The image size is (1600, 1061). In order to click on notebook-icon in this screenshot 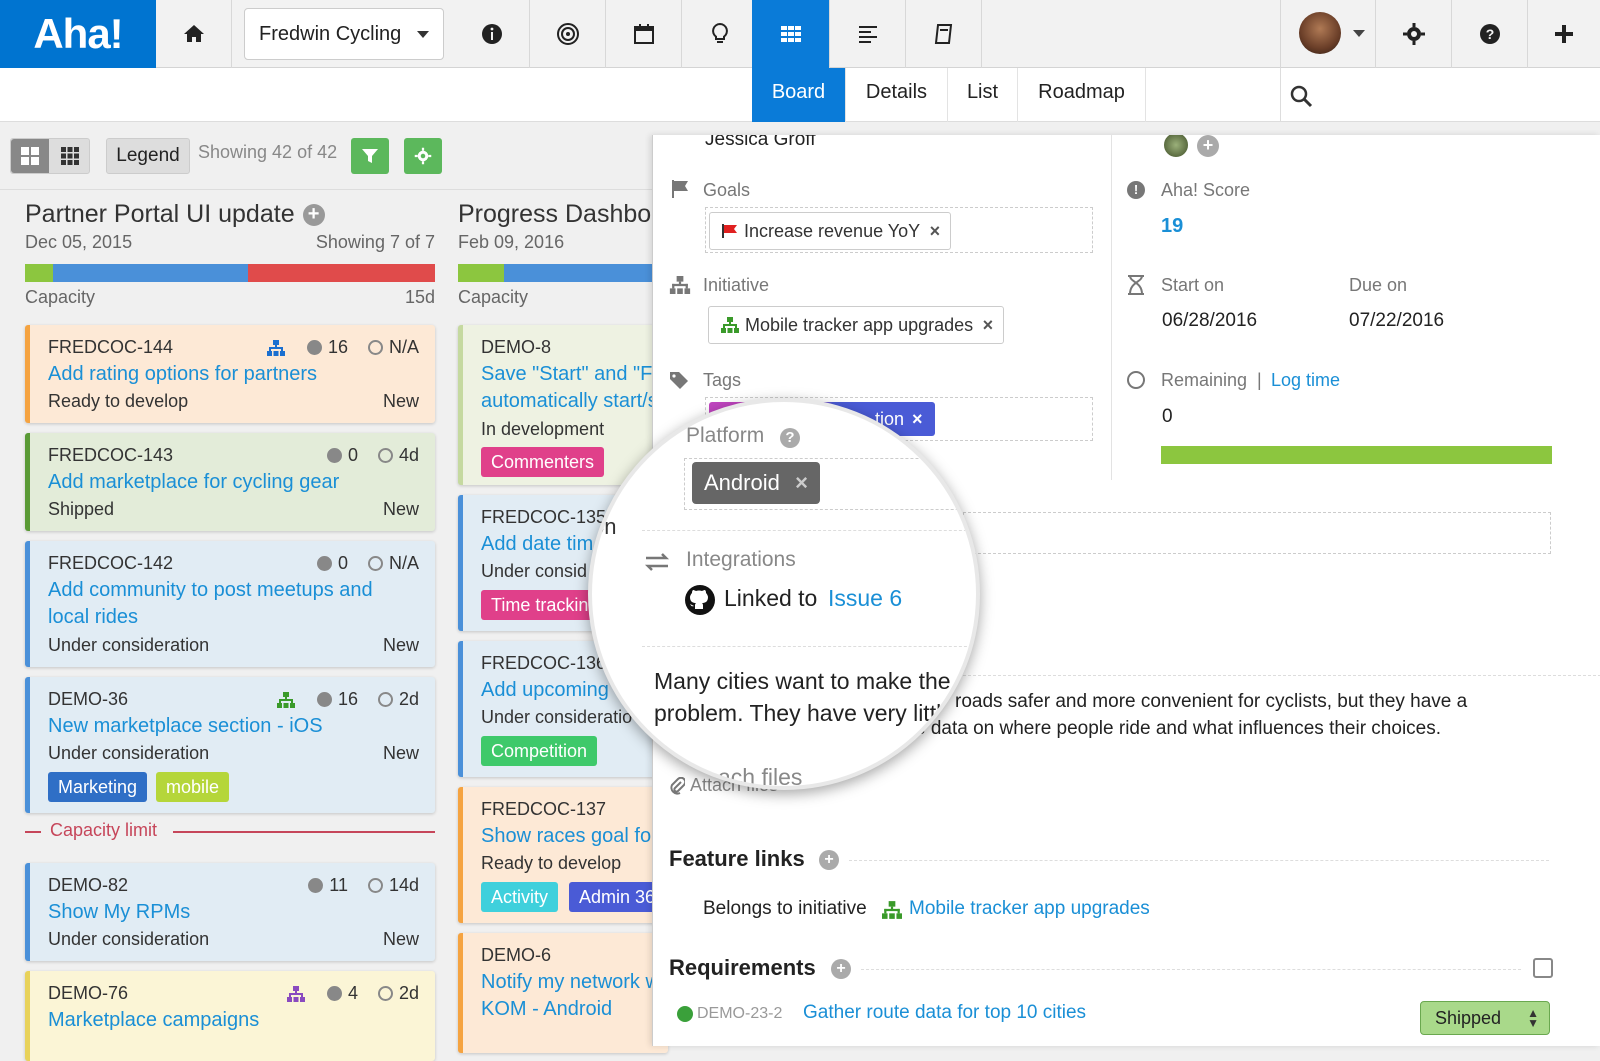, I will do `click(944, 34)`.